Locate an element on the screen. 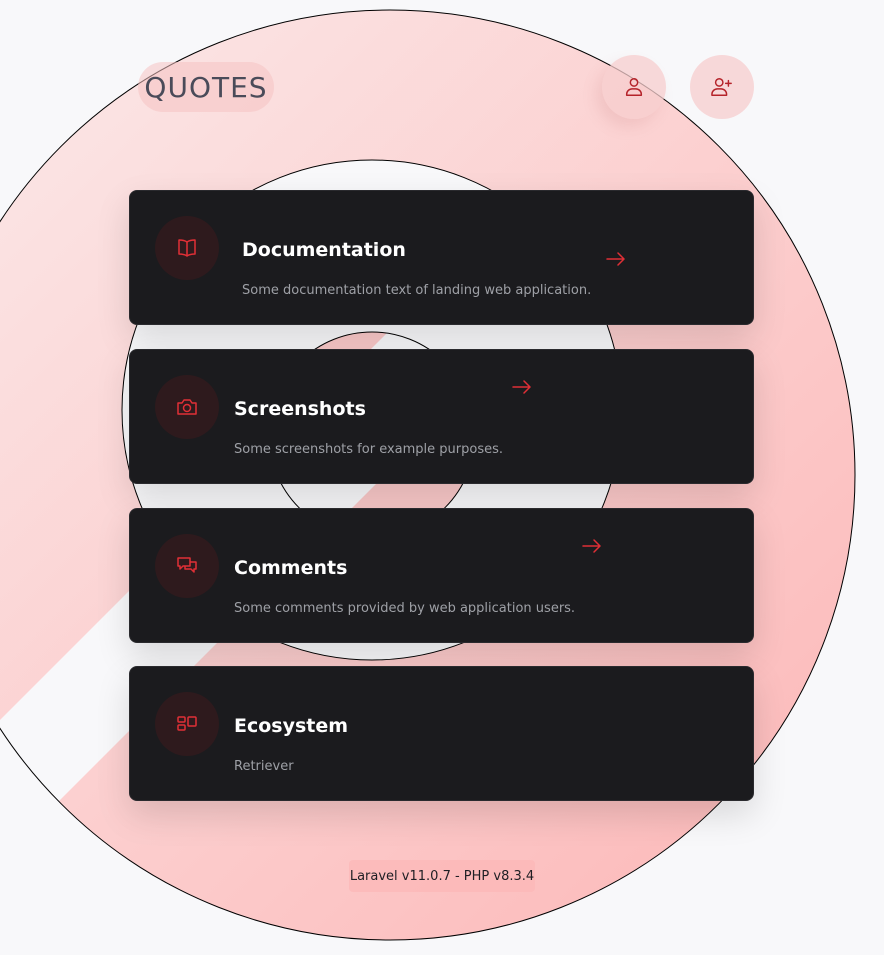  card-title: Comments is located at coordinates (291, 568).